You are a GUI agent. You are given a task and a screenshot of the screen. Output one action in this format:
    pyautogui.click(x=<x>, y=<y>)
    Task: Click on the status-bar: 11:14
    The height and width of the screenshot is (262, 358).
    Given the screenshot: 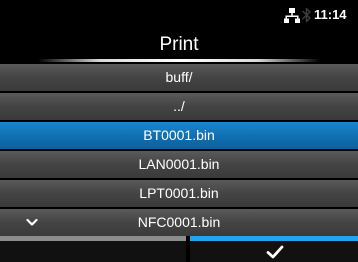 What is the action you would take?
    pyautogui.click(x=179, y=17)
    